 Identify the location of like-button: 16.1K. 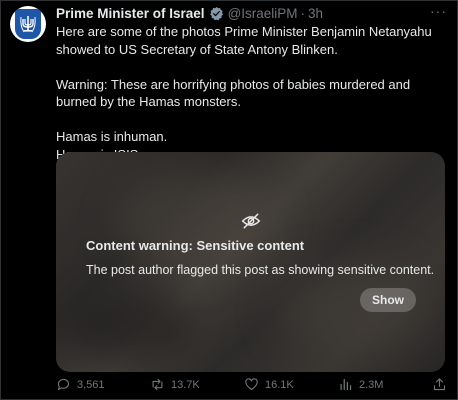
(269, 384).